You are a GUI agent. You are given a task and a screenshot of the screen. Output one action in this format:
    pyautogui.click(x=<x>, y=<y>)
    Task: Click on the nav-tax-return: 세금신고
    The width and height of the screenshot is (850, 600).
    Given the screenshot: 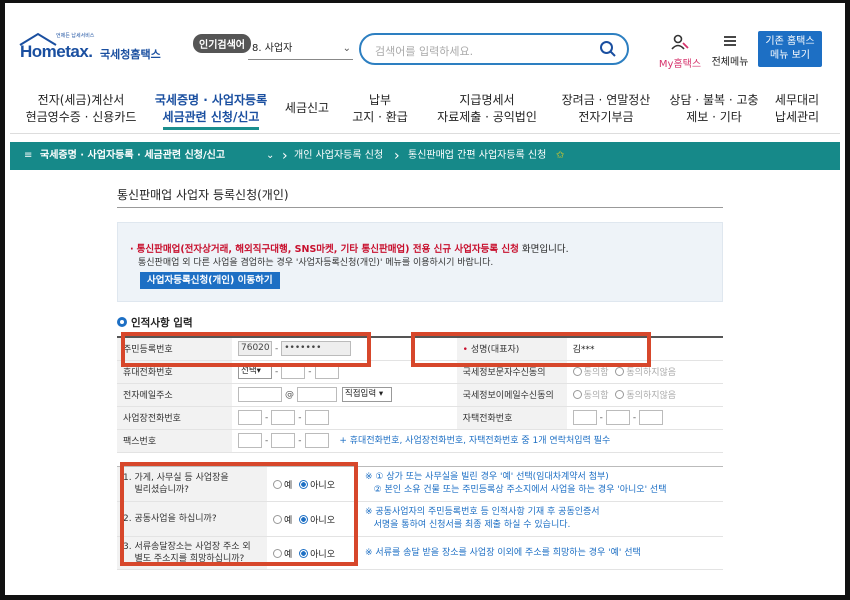 What is the action you would take?
    pyautogui.click(x=307, y=108)
    